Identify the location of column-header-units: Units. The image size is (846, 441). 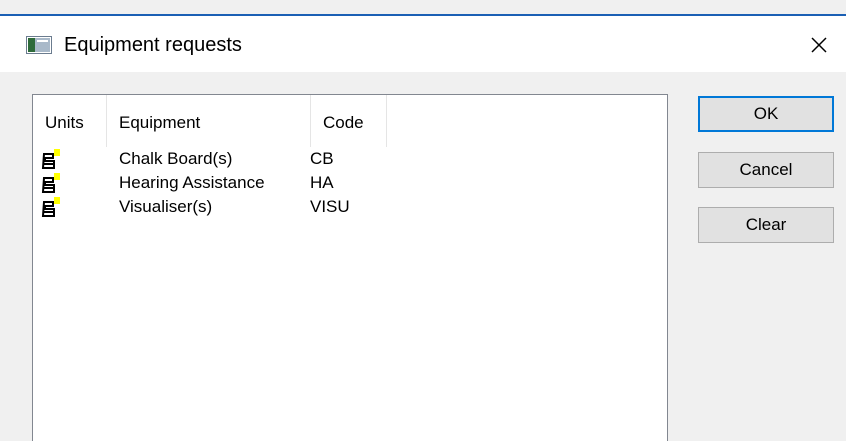
(70, 121).